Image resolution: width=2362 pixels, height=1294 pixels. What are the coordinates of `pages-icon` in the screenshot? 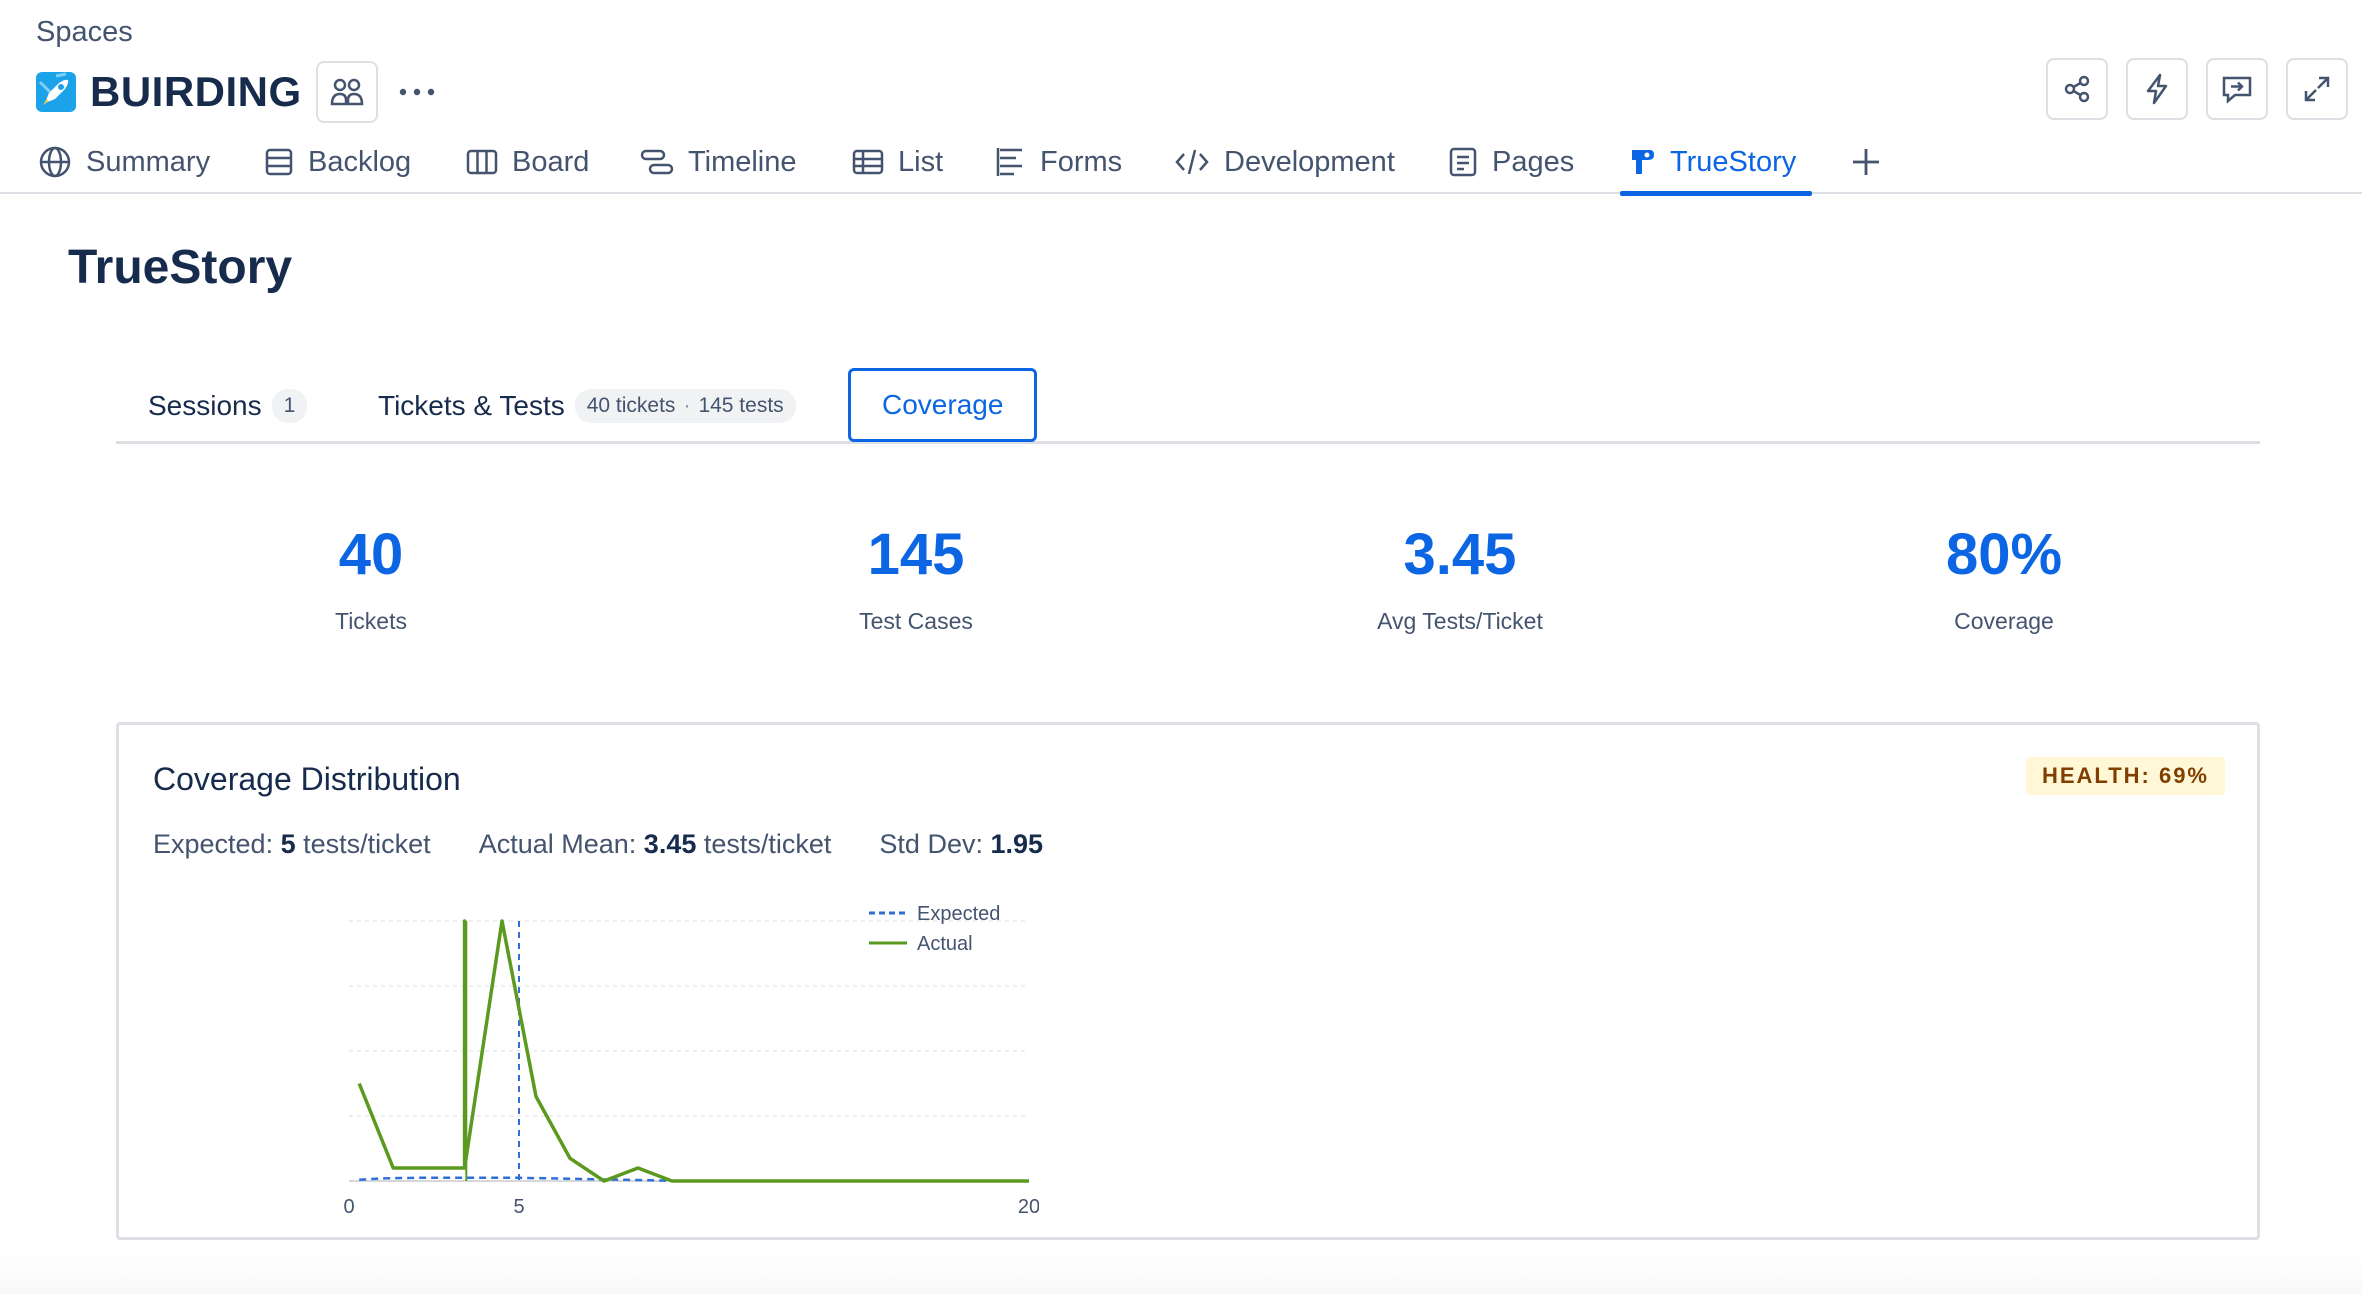 It's located at (1463, 162).